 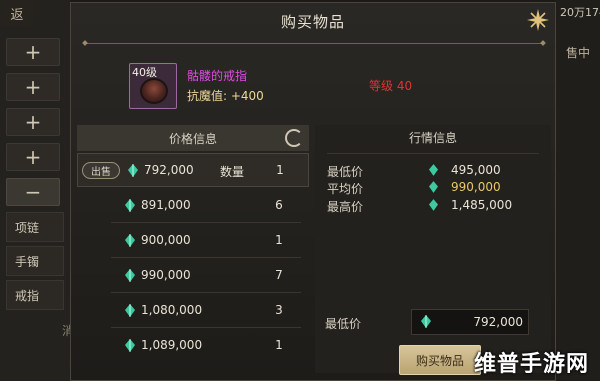 What do you see at coordinates (193, 276) in the screenshot?
I see `listing-row: 990,000 7` at bounding box center [193, 276].